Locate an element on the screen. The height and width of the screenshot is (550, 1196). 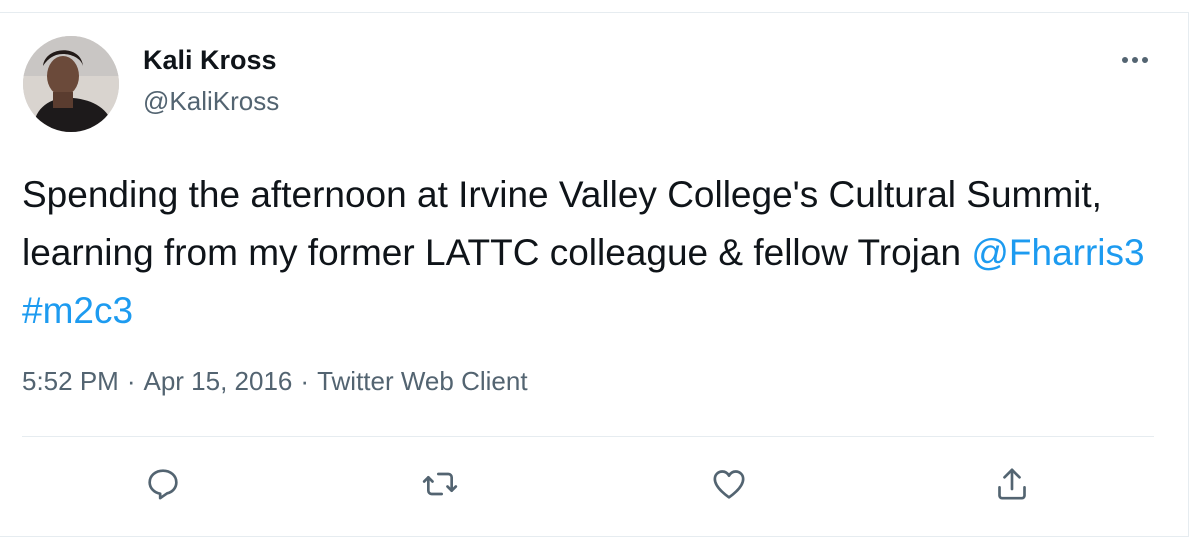
tweet-meta: 5:52 PM · Apr 15, 2016 · Twitter Web Client is located at coordinates (275, 381).